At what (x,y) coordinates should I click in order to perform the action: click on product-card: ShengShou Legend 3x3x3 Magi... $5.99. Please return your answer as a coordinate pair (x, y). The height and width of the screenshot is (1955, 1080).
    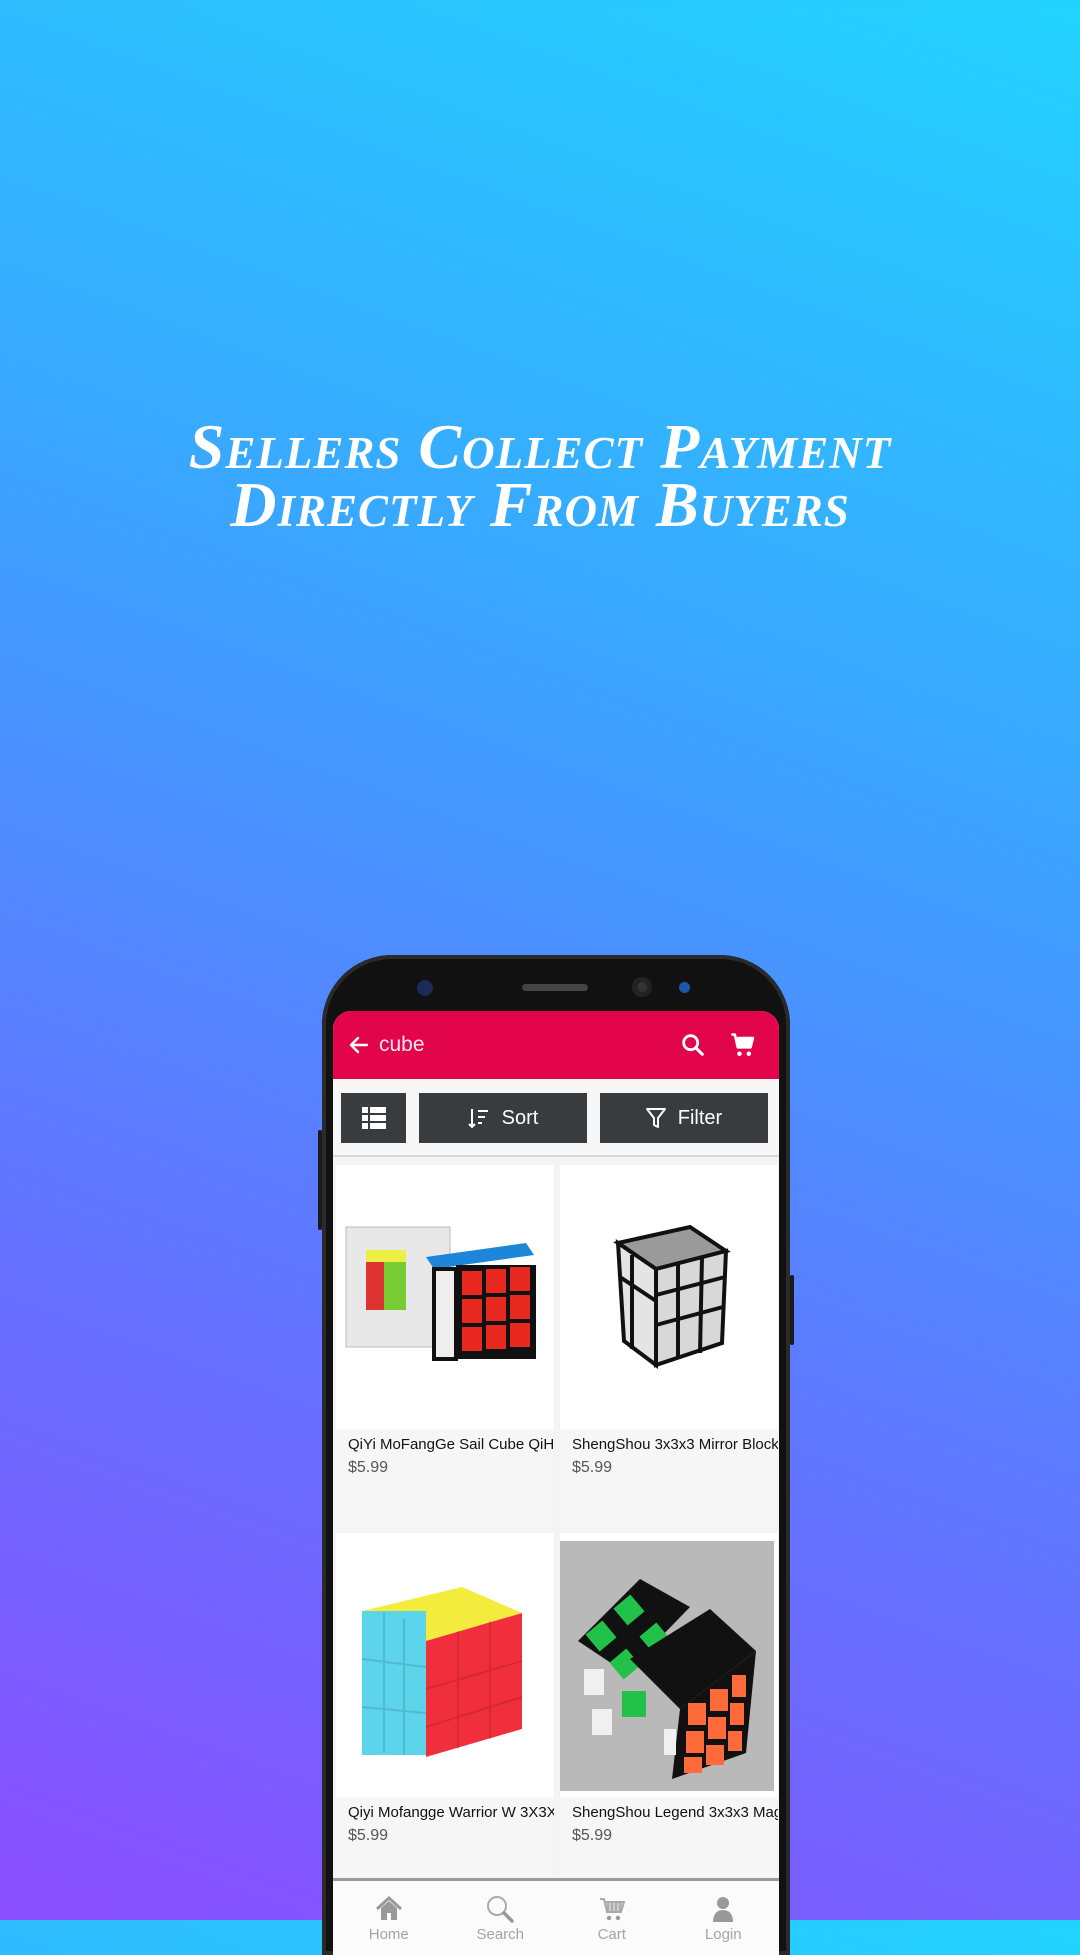
    Looking at the image, I should click on (669, 1714).